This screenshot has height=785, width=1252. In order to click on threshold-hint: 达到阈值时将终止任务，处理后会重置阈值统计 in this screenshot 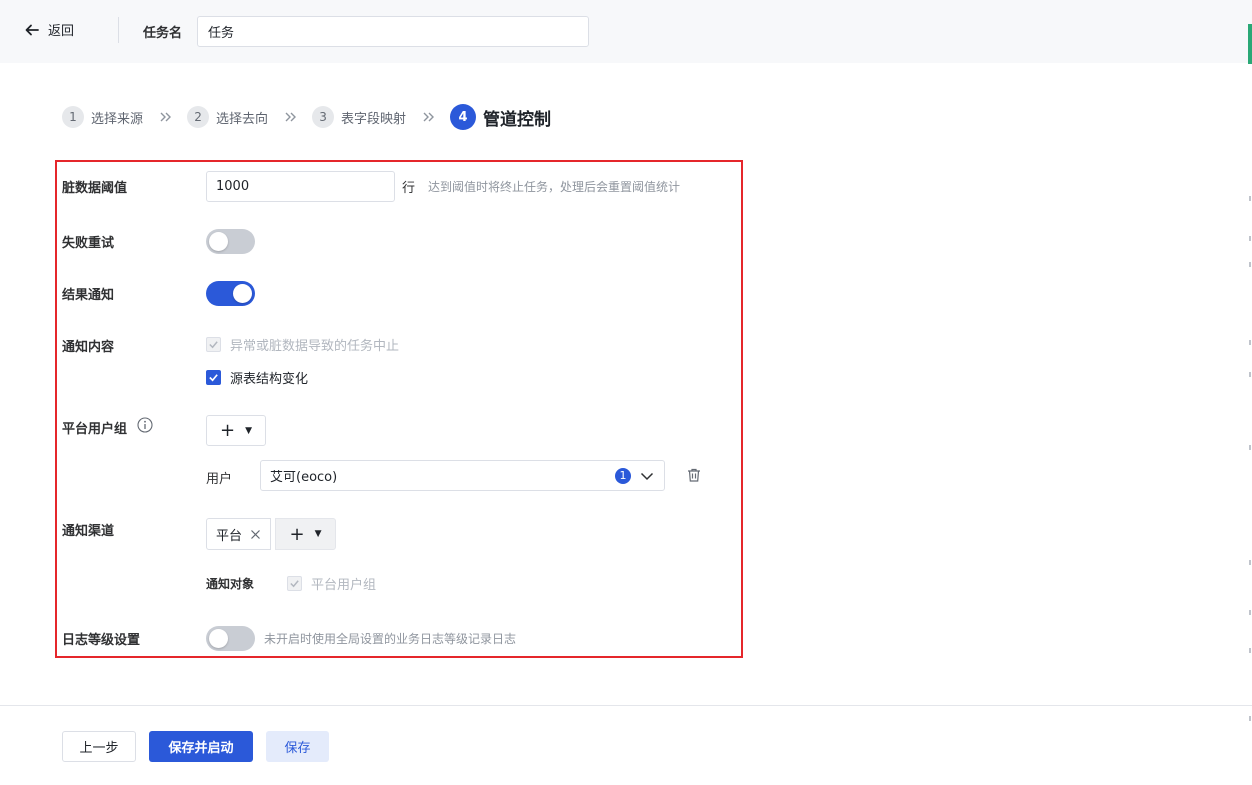, I will do `click(554, 187)`.